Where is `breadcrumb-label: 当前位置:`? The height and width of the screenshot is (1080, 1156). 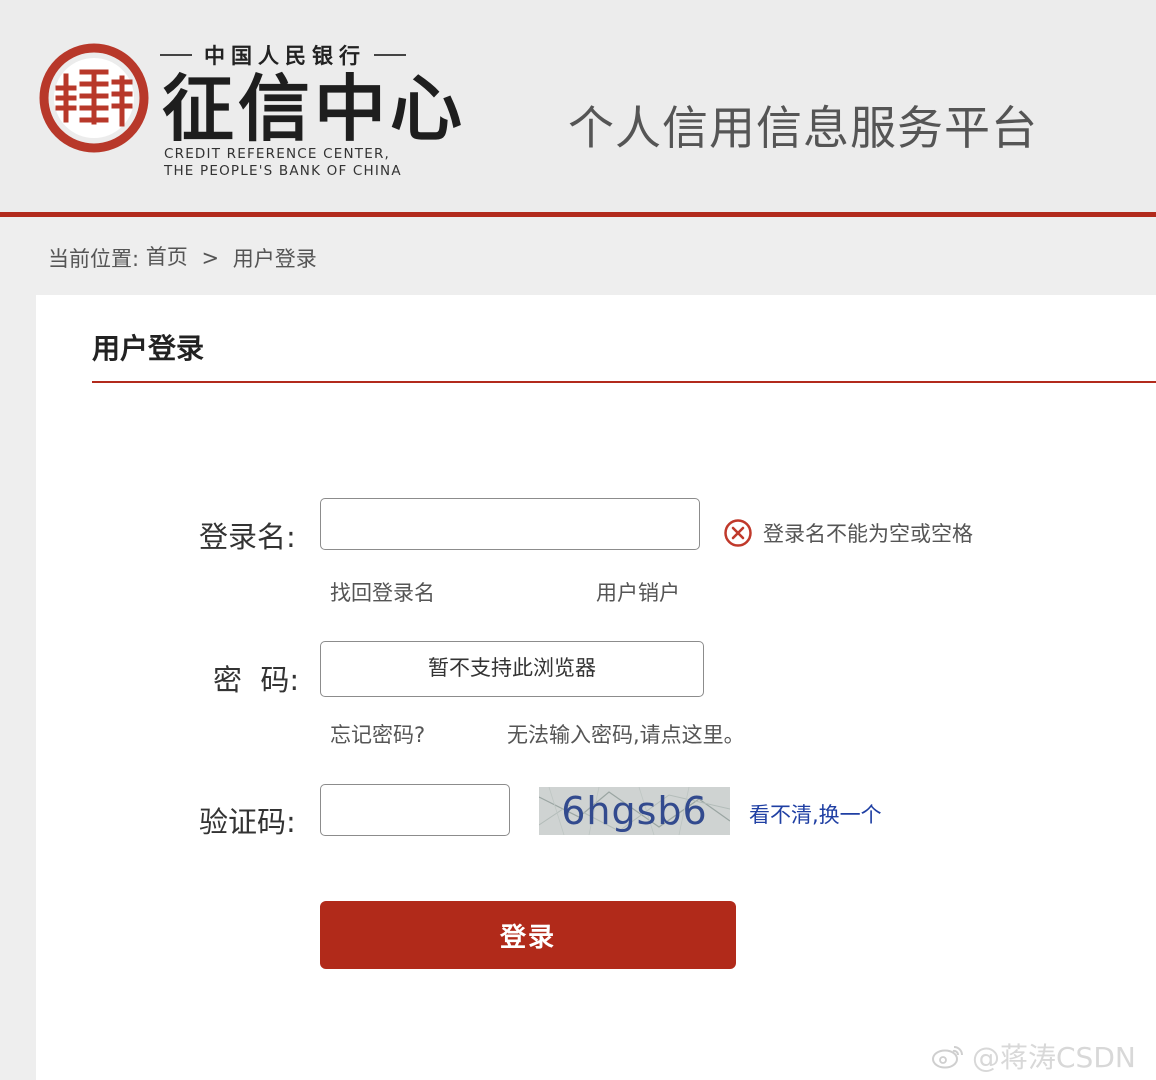 breadcrumb-label: 当前位置: is located at coordinates (94, 259).